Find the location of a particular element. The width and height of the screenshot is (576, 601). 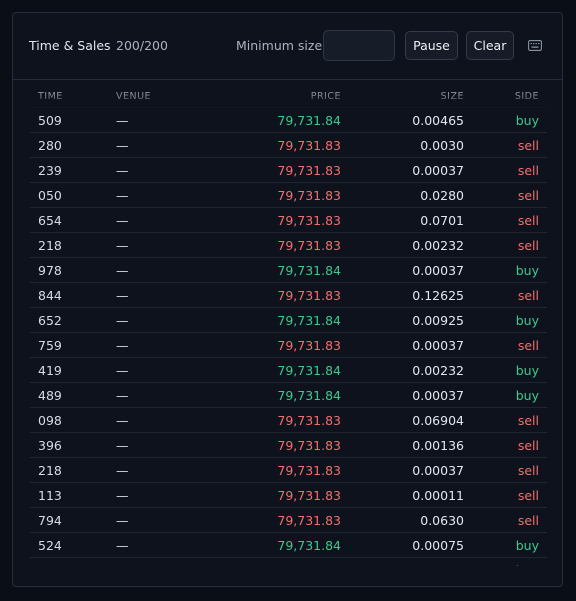

table-row: 396 — 79,731.83 0.00136 sell is located at coordinates (288, 445).